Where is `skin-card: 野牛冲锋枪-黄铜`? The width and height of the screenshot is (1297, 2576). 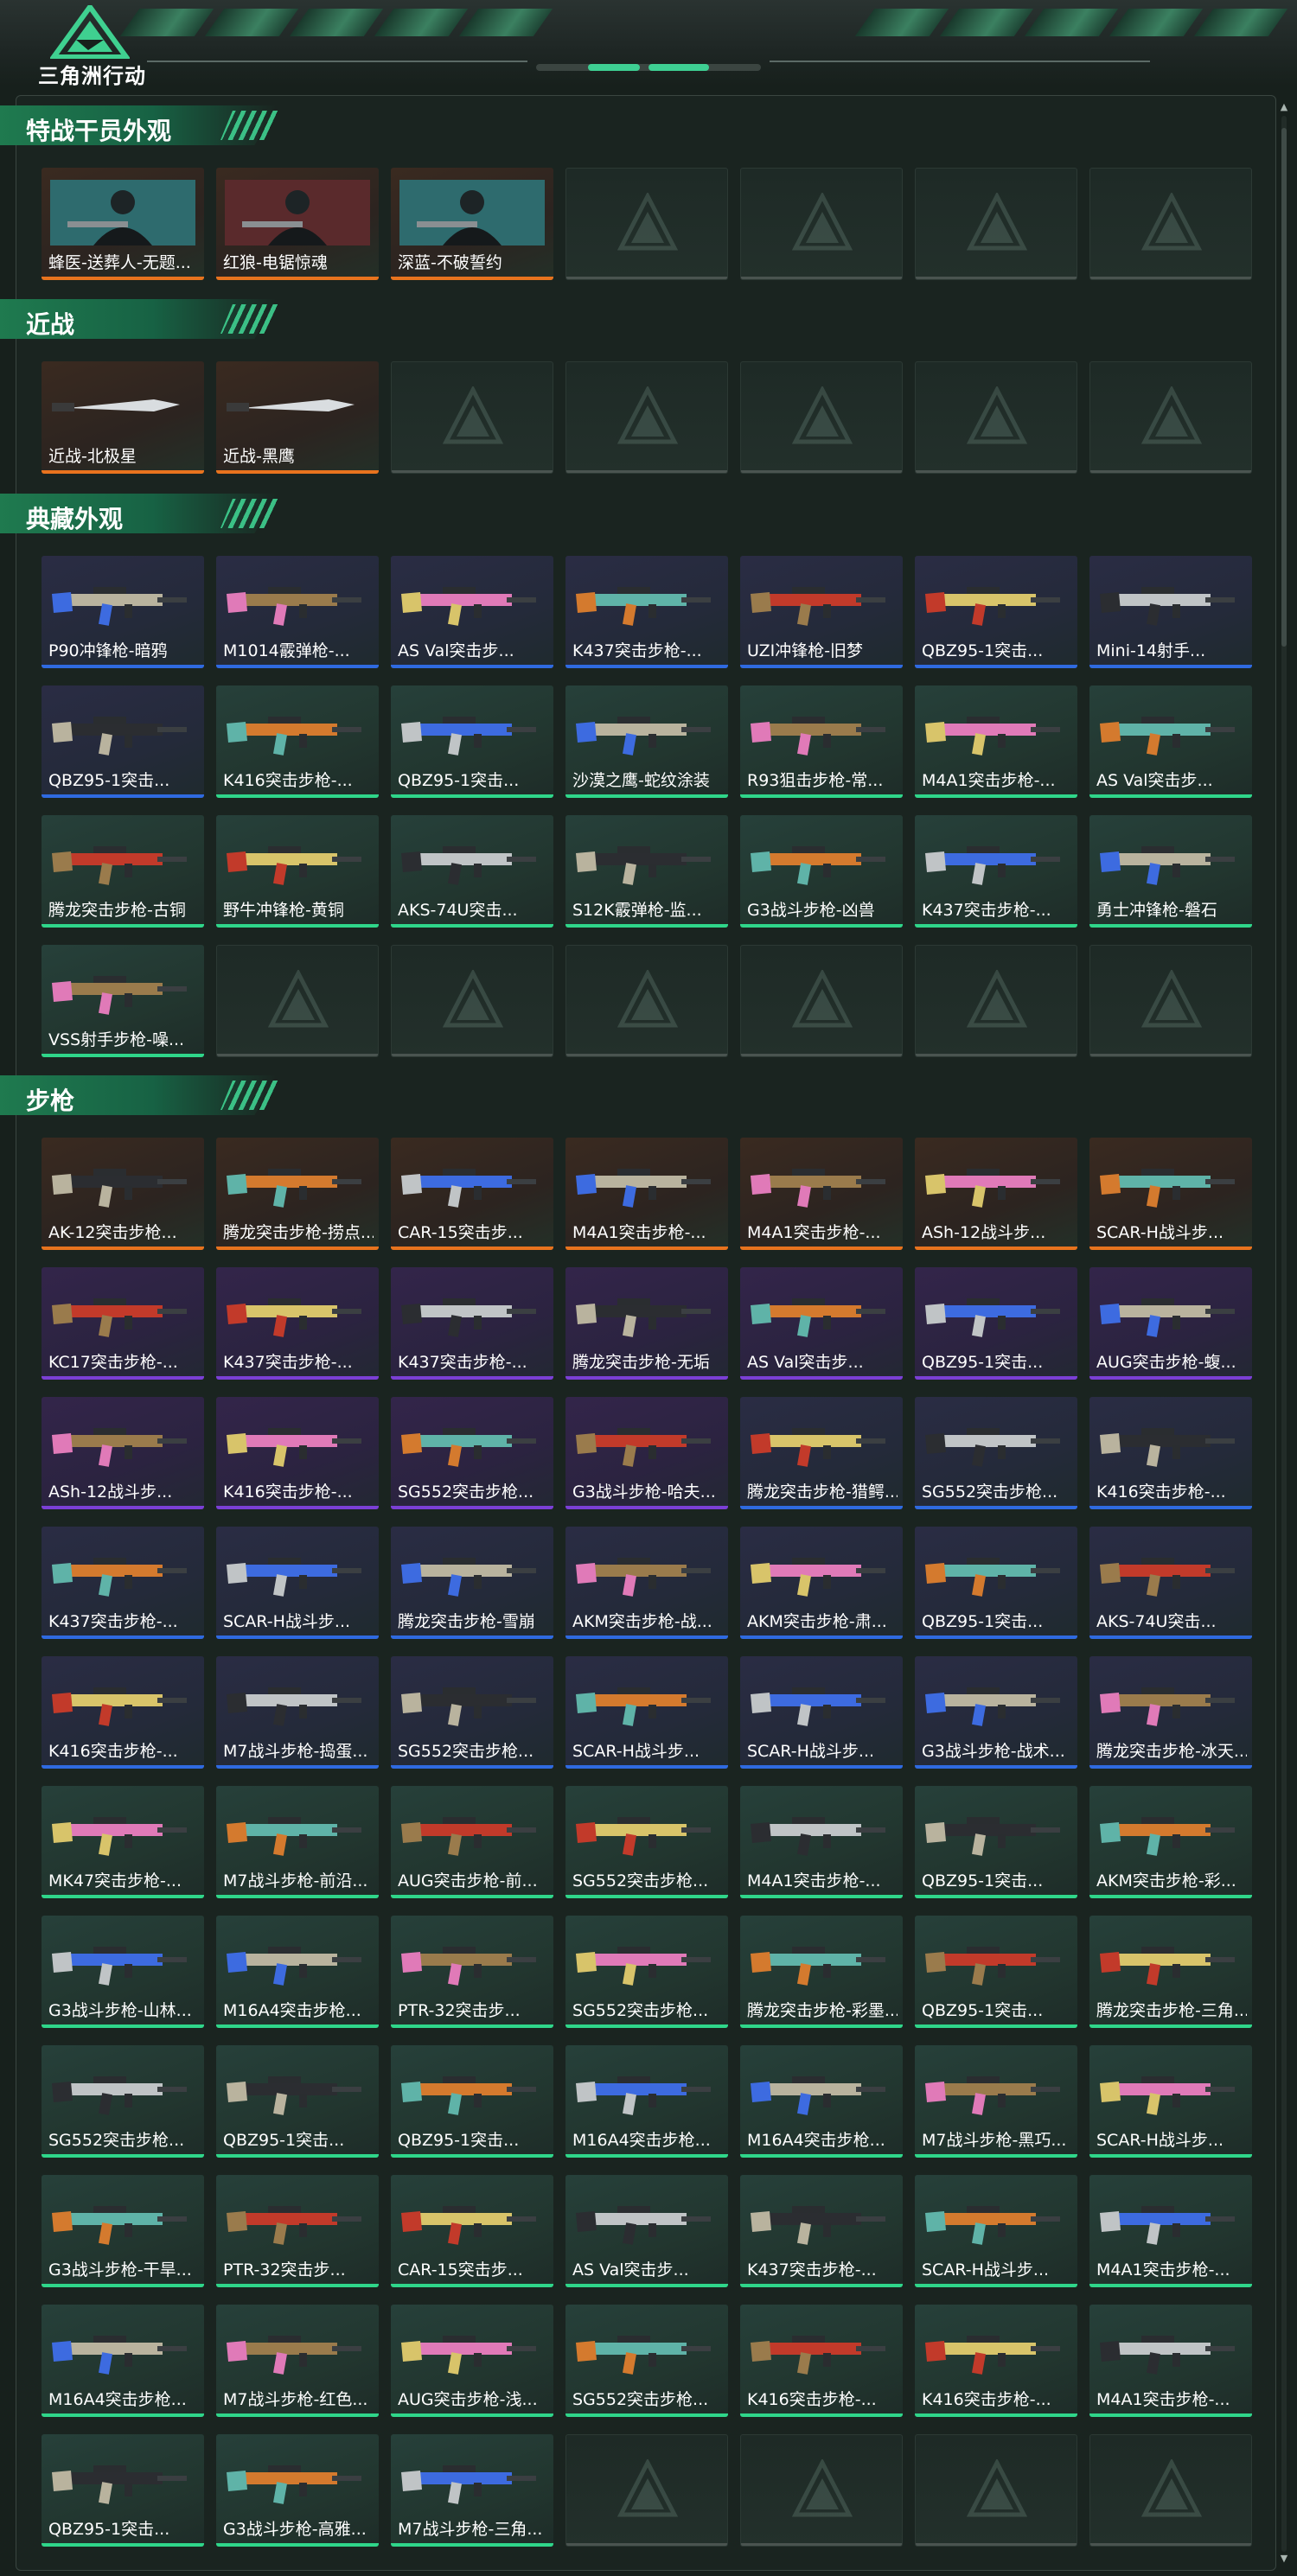 skin-card: 野牛冲锋枪-黄铜 is located at coordinates (298, 871).